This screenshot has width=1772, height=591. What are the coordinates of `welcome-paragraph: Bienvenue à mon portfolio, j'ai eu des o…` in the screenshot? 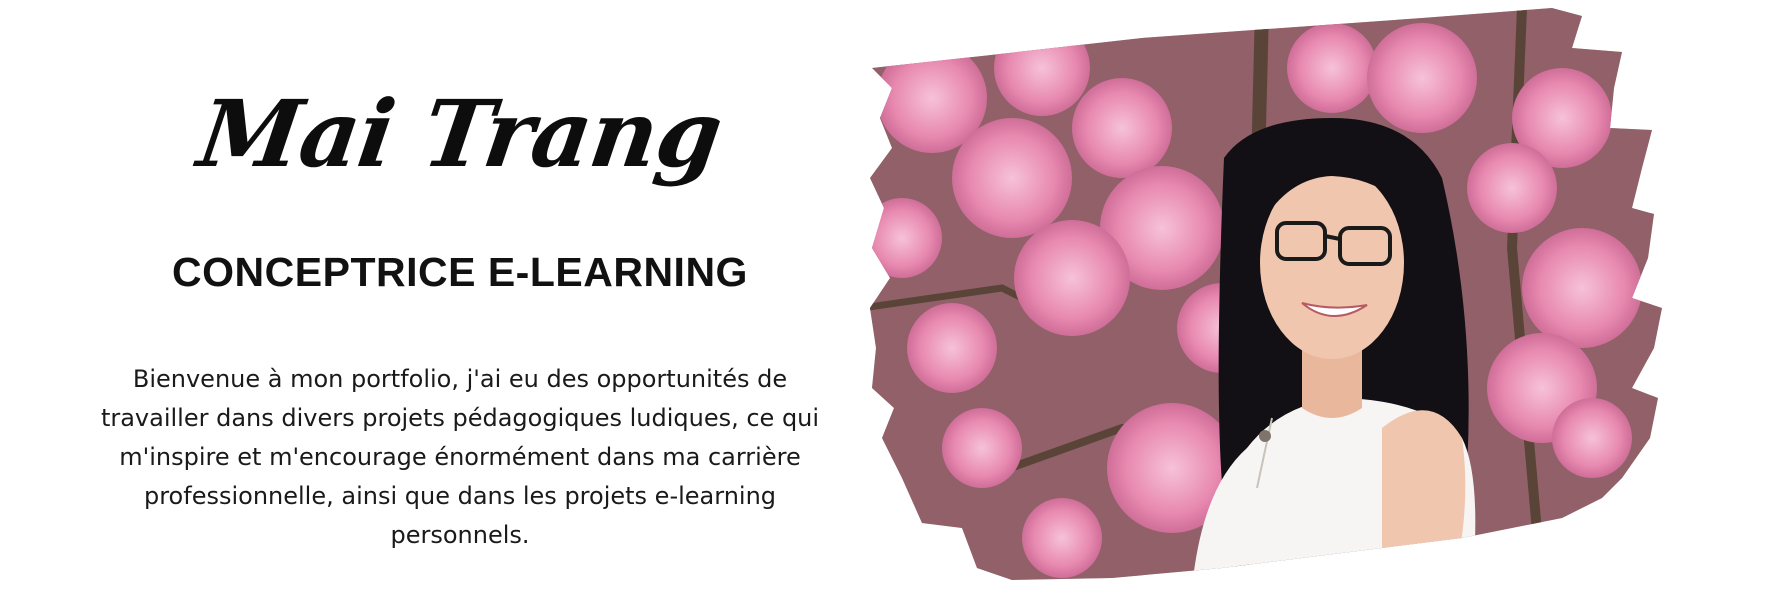 It's located at (460, 457).